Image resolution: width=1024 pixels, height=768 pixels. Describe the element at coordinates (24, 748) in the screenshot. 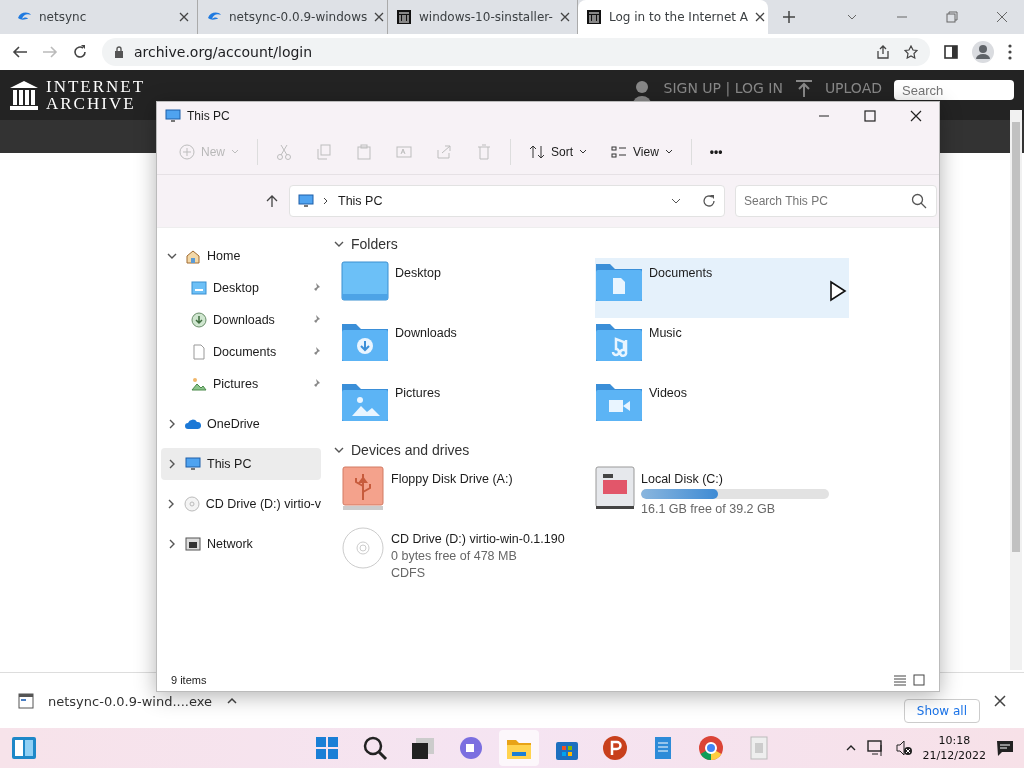

I see `widgets-icon` at that location.